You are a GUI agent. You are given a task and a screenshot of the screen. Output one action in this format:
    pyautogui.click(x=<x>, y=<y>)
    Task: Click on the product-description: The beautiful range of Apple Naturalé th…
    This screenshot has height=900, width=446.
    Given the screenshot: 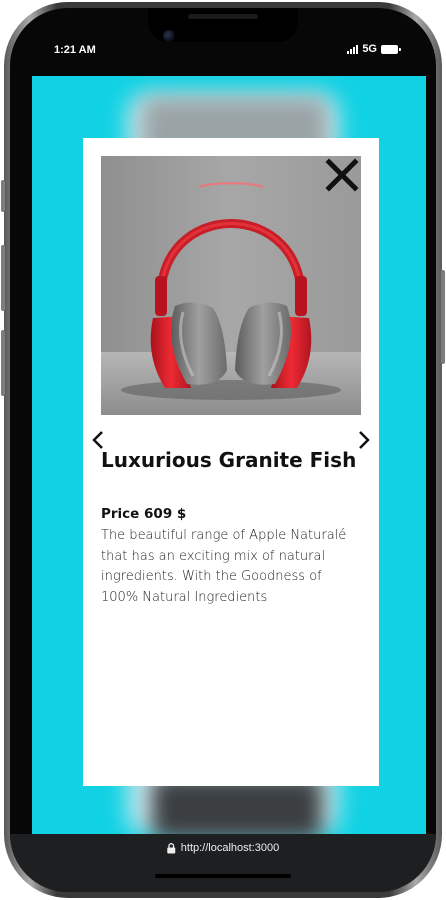 What is the action you would take?
    pyautogui.click(x=224, y=566)
    